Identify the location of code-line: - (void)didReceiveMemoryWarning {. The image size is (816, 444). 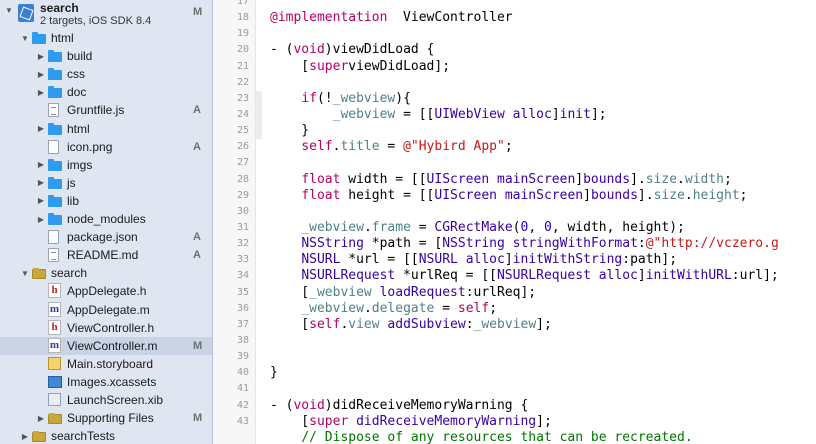
(399, 406).